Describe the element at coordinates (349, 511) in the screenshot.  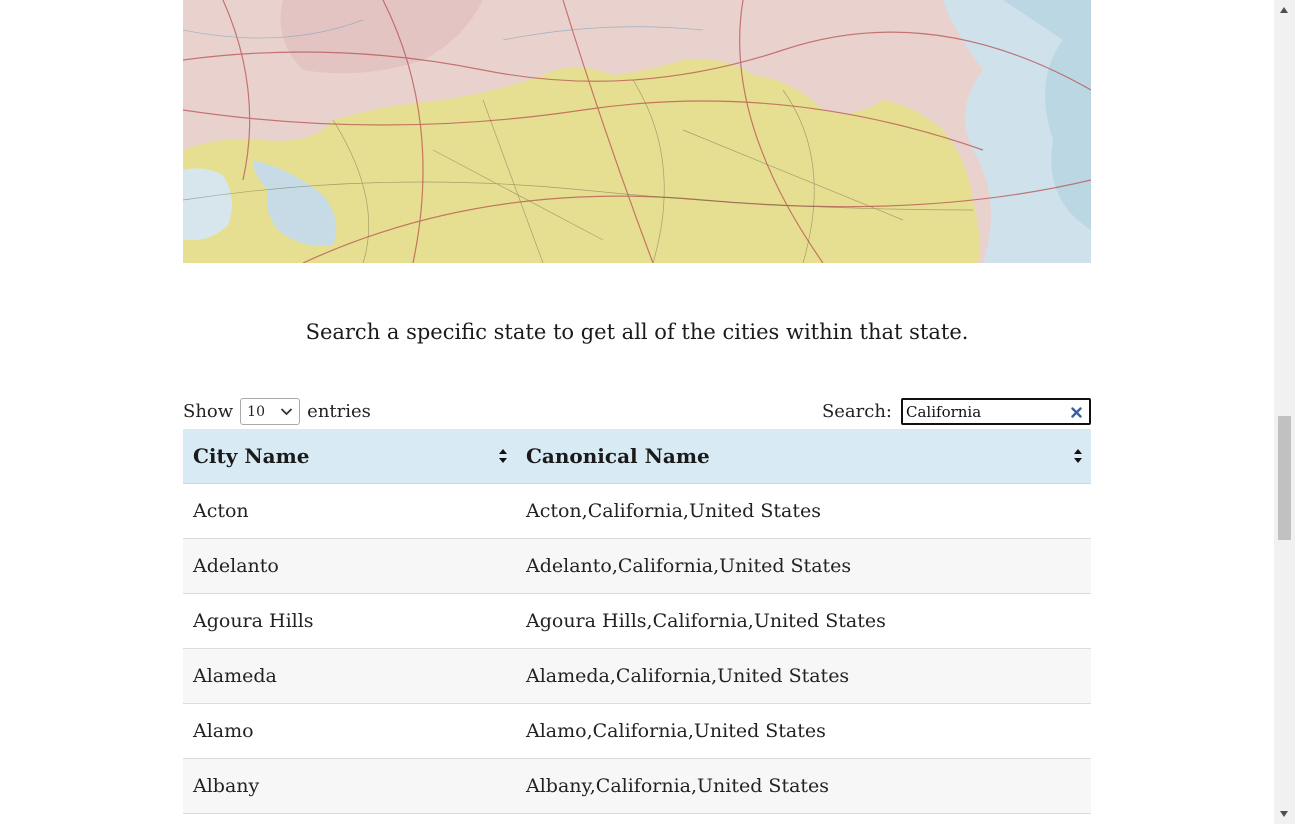
I see `city-name-cell: Acton` at that location.